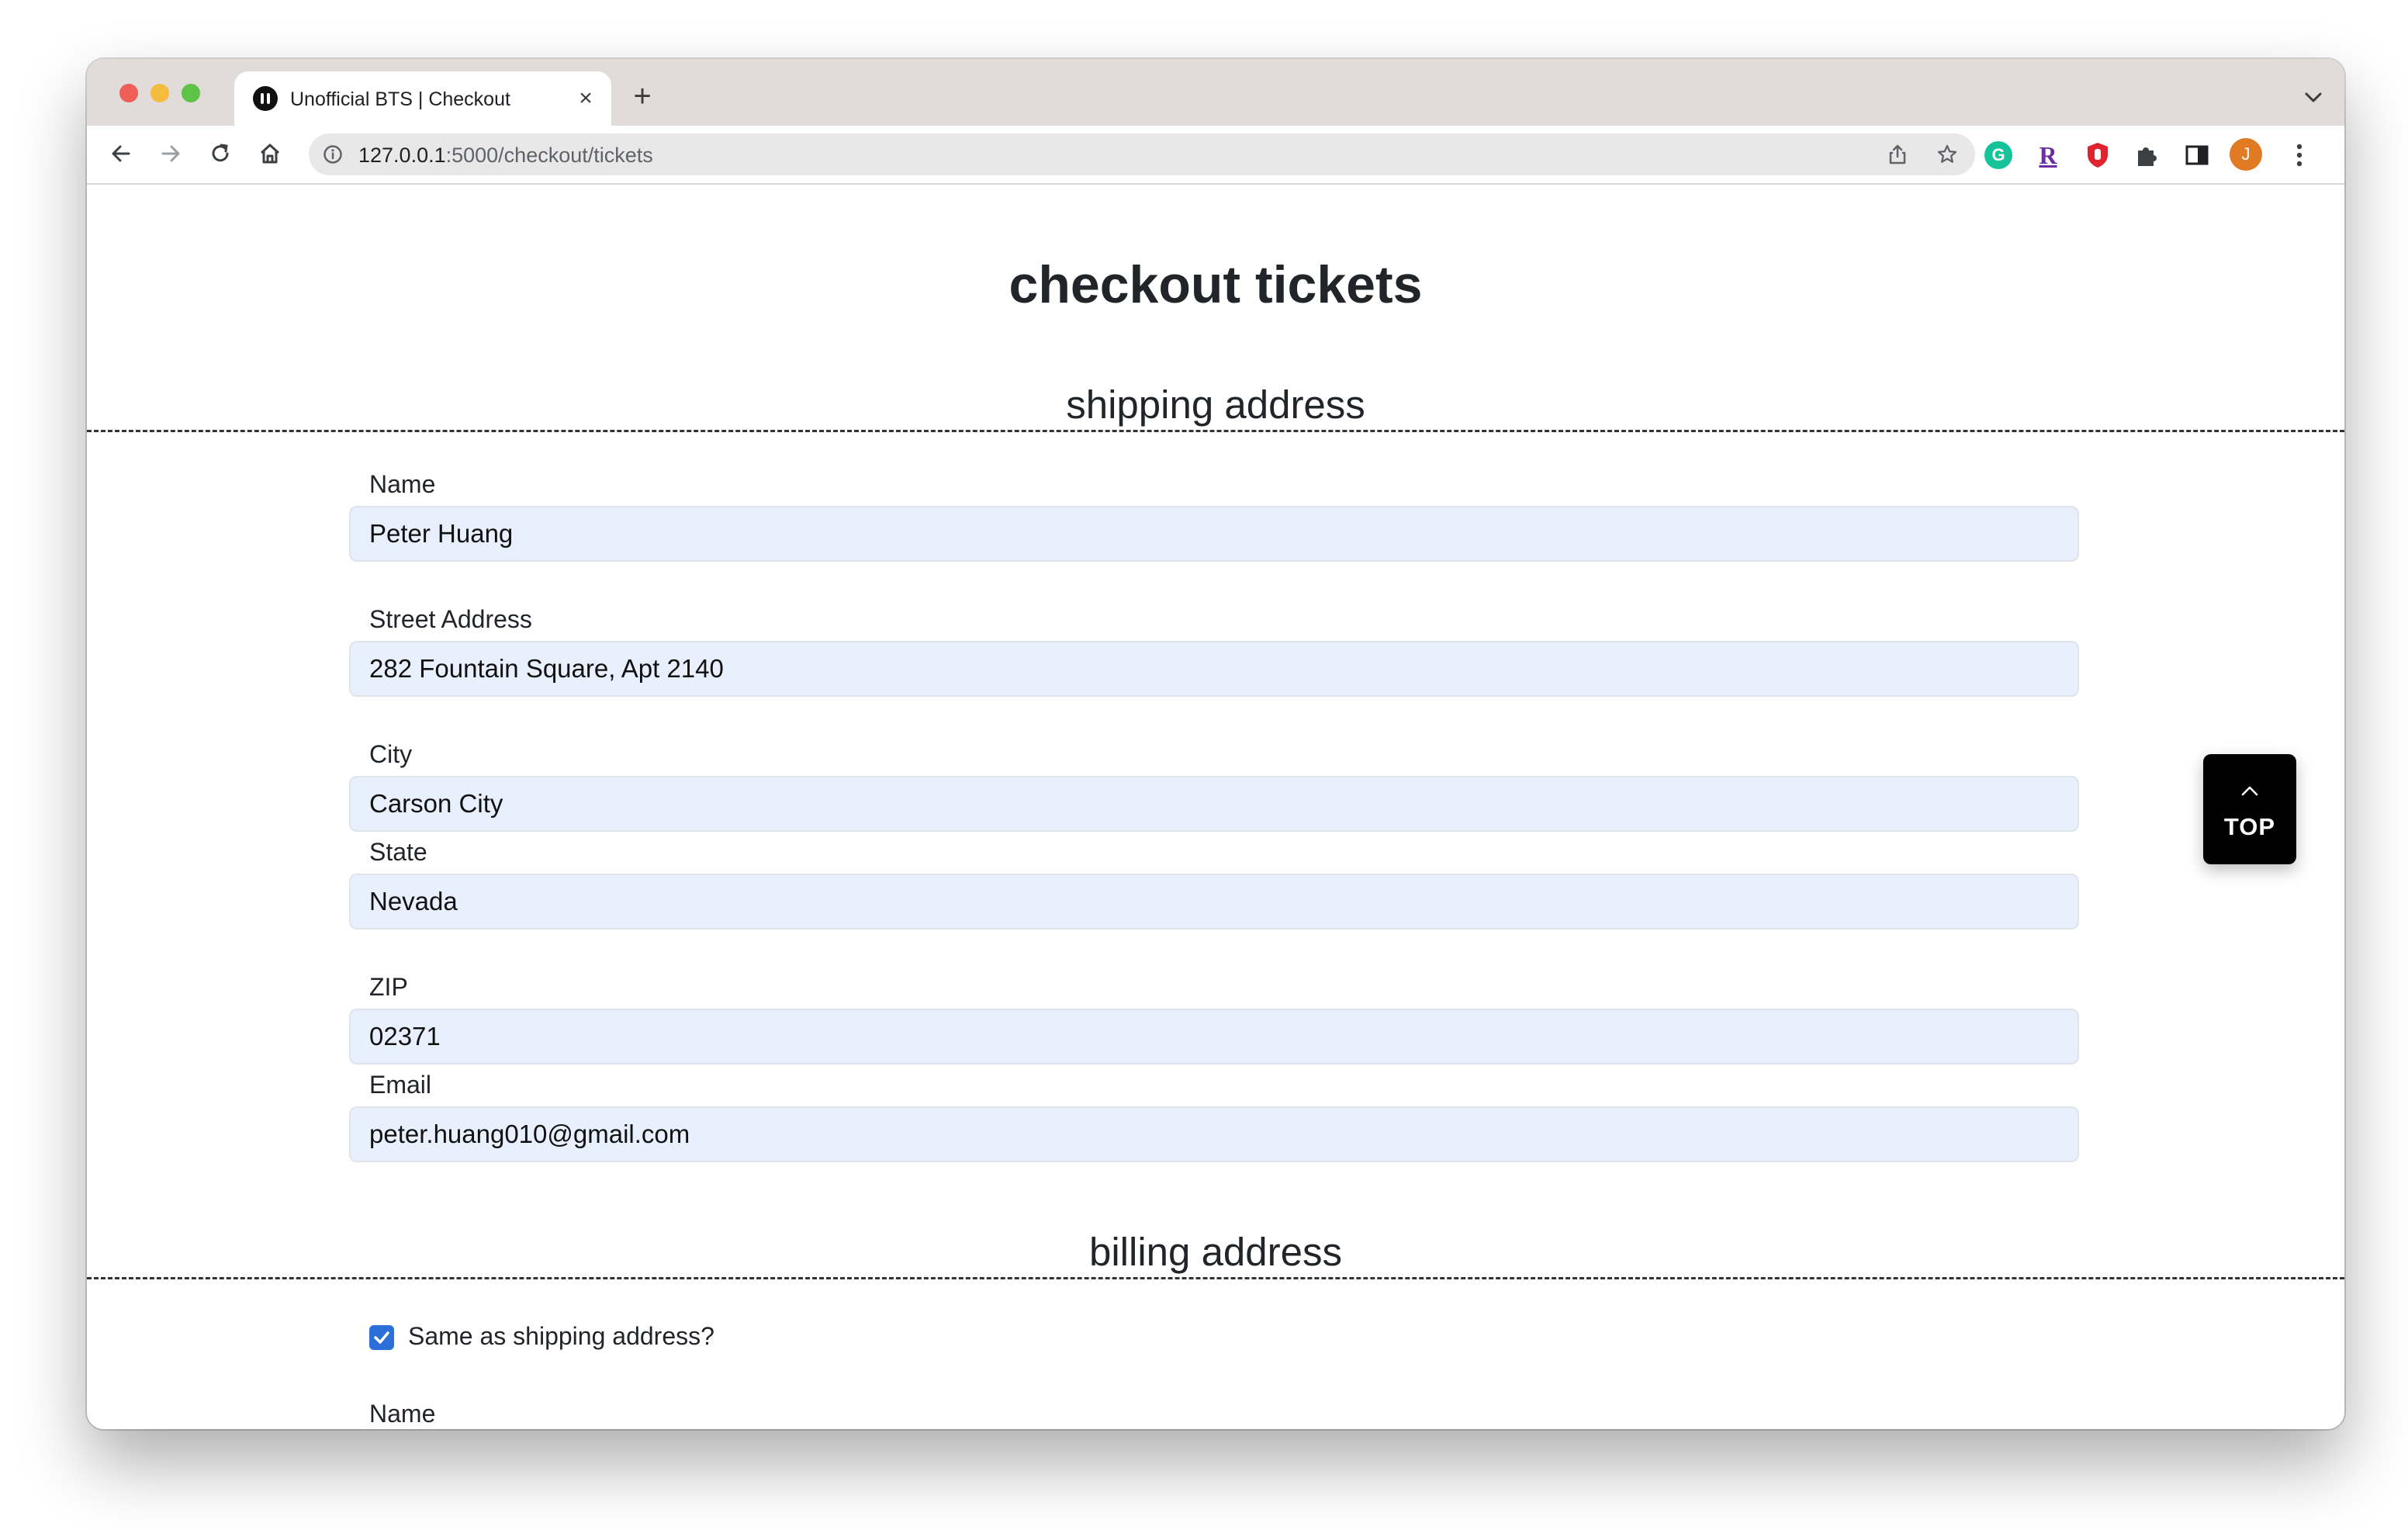 This screenshot has height=1530, width=2408. Describe the element at coordinates (2249, 791) in the screenshot. I see `chevron-up-icon` at that location.